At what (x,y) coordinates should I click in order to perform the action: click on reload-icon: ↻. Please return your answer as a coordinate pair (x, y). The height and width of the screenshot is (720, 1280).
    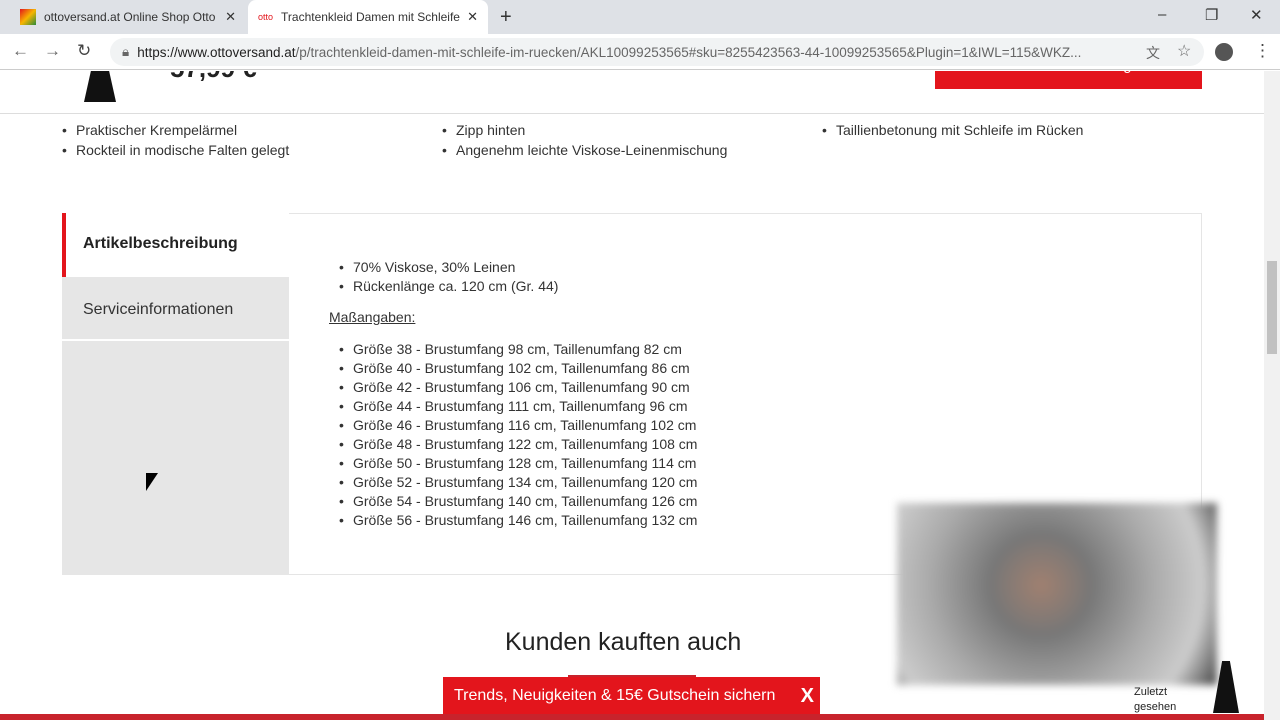
    Looking at the image, I should click on (84, 51).